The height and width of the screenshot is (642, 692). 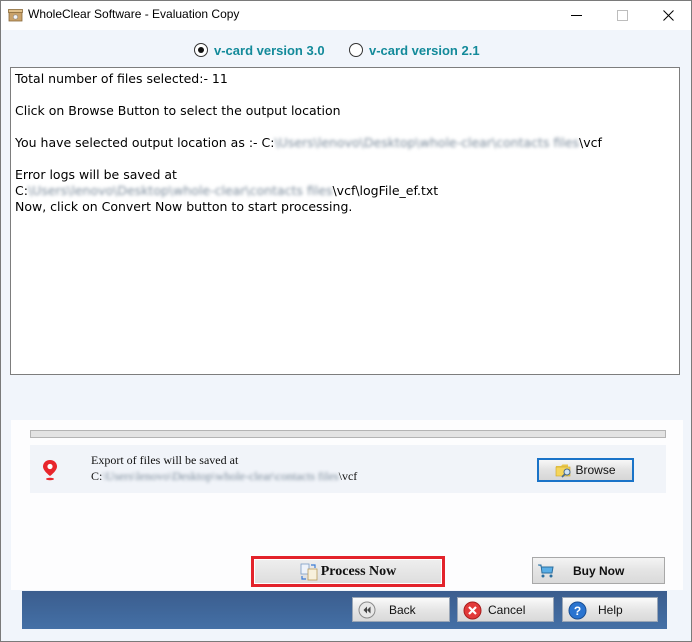 I want to click on export-path-prefix: C:, so click(x=97, y=476).